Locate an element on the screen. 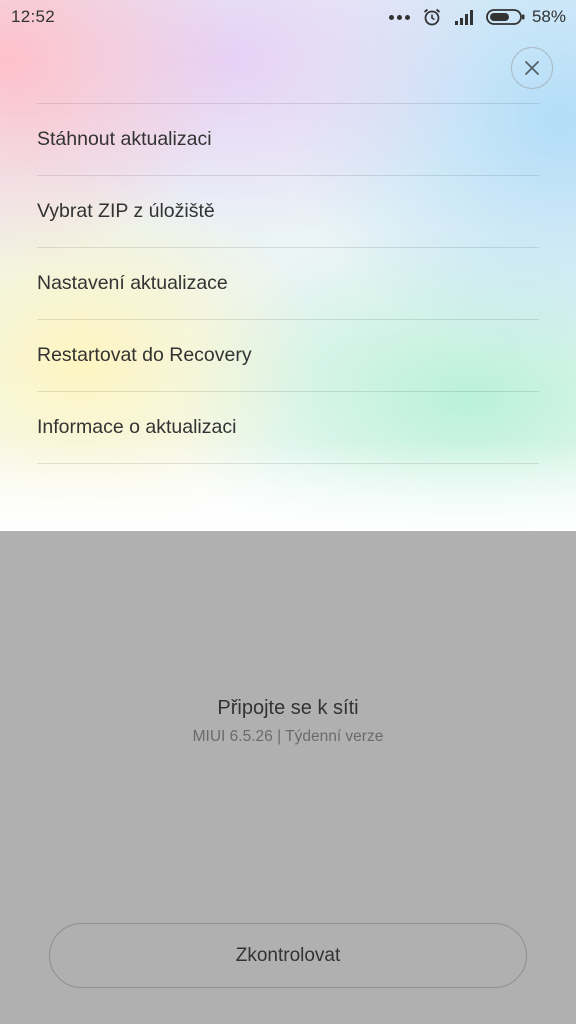 This screenshot has width=576, height=1024. signal-icon is located at coordinates (463, 17).